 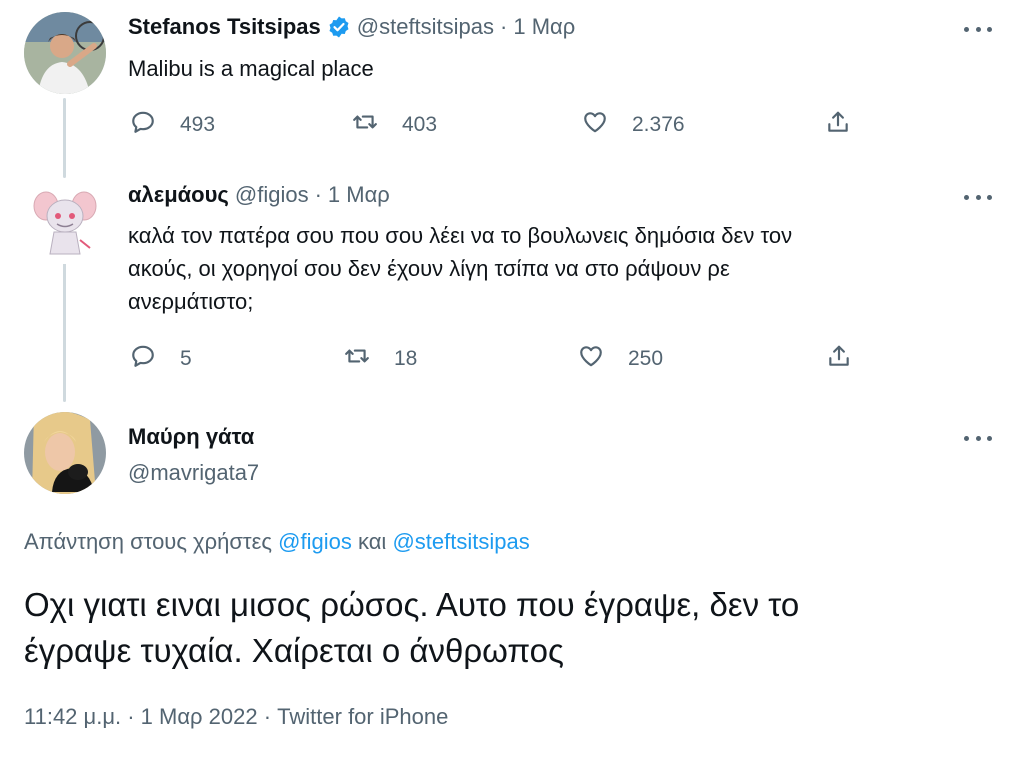 What do you see at coordinates (161, 359) in the screenshot?
I see `reply-button: 5` at bounding box center [161, 359].